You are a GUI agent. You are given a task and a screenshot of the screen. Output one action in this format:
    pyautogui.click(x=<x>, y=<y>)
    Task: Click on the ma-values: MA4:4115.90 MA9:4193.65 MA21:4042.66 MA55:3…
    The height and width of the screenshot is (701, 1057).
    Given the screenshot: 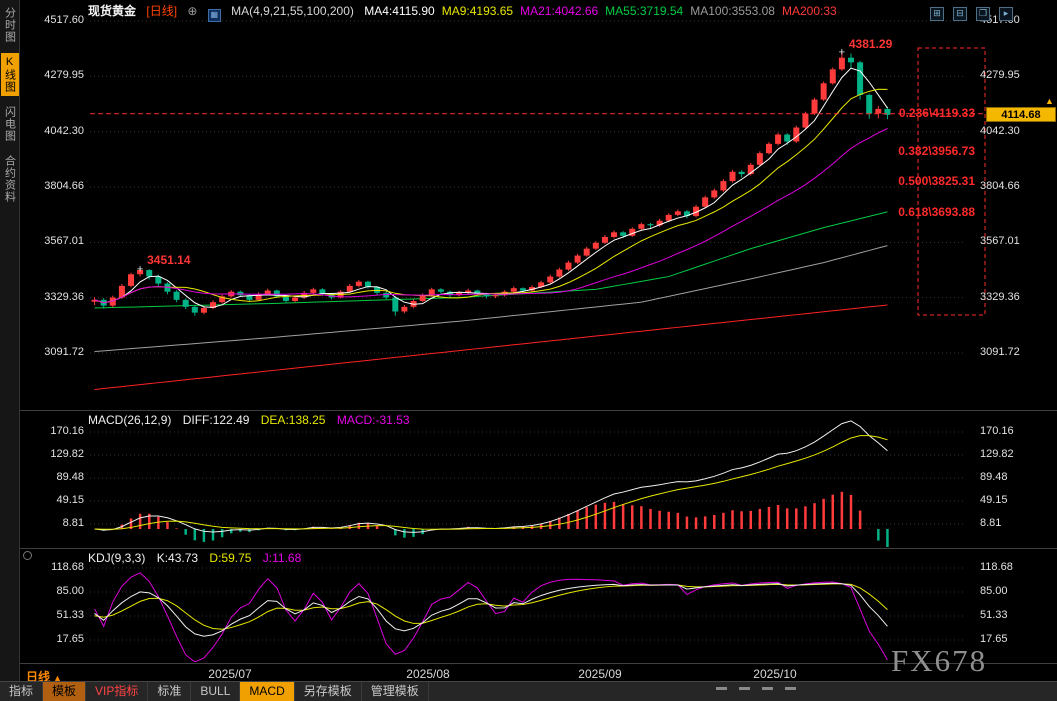 What is the action you would take?
    pyautogui.click(x=603, y=11)
    